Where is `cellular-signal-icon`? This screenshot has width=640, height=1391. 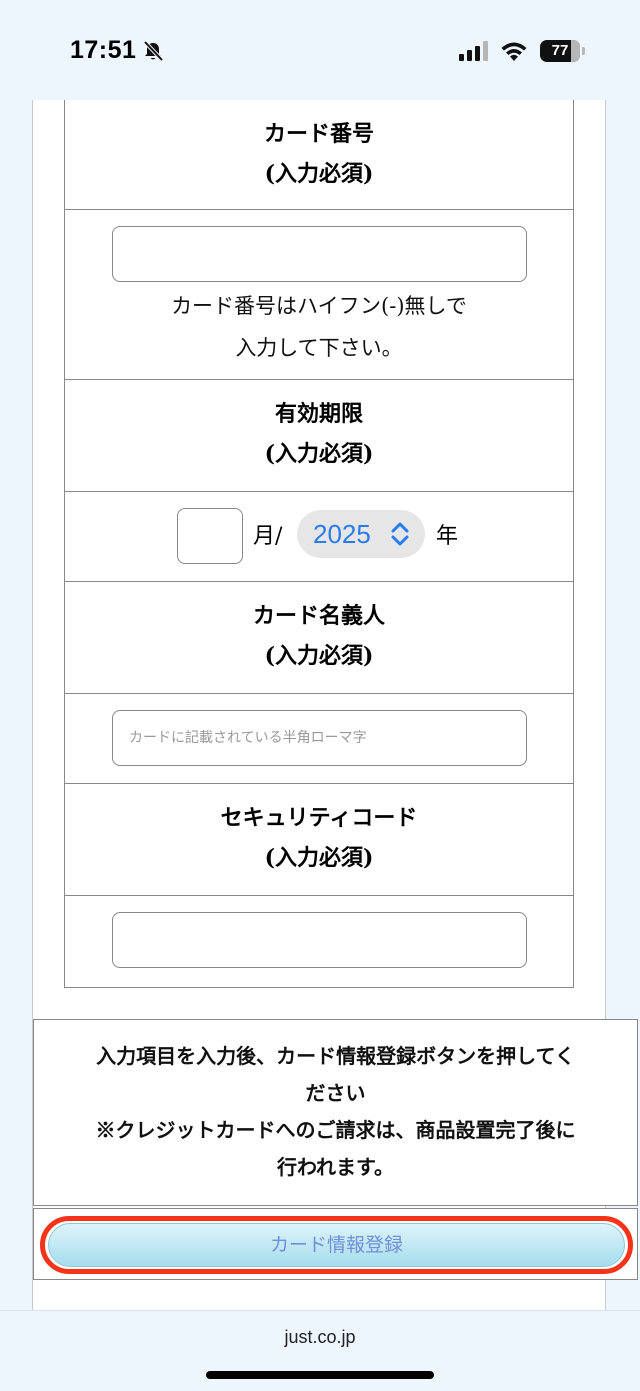
cellular-signal-icon is located at coordinates (473, 51).